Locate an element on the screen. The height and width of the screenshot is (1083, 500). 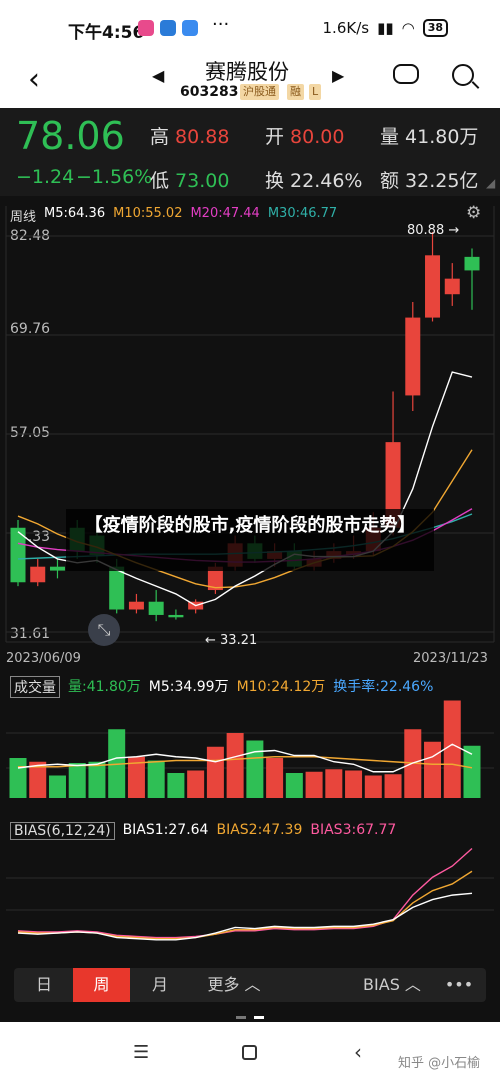
volume-ma10: M10:24.12万 is located at coordinates (281, 687).